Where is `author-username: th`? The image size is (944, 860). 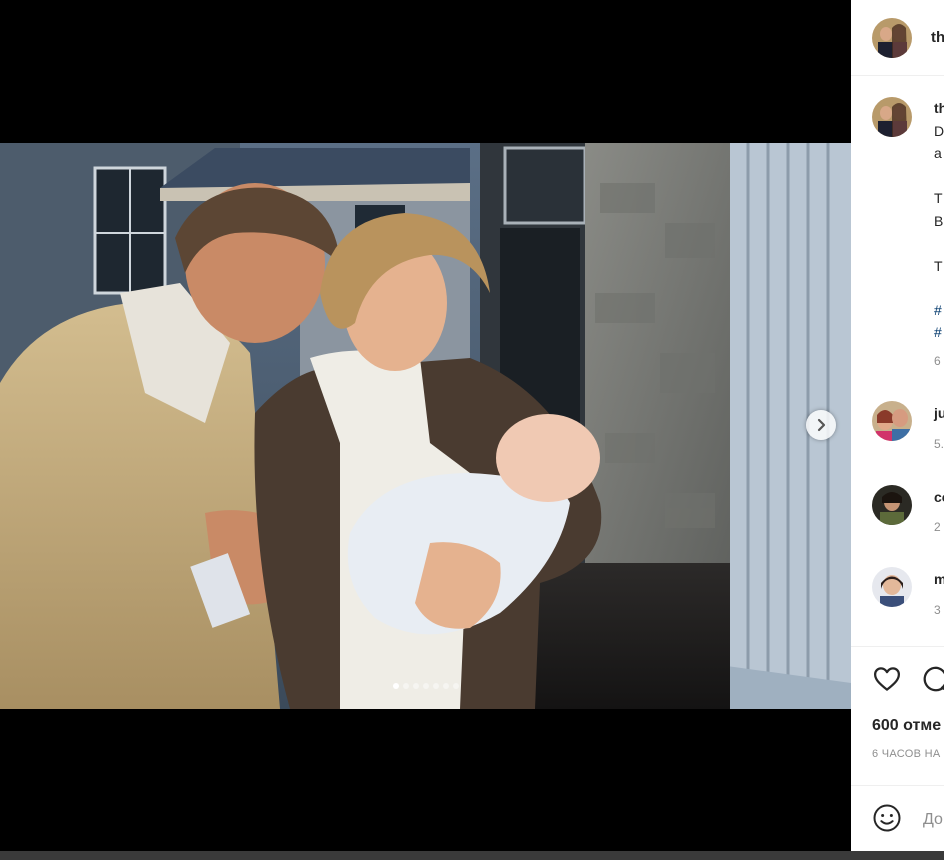 author-username: th is located at coordinates (937, 37).